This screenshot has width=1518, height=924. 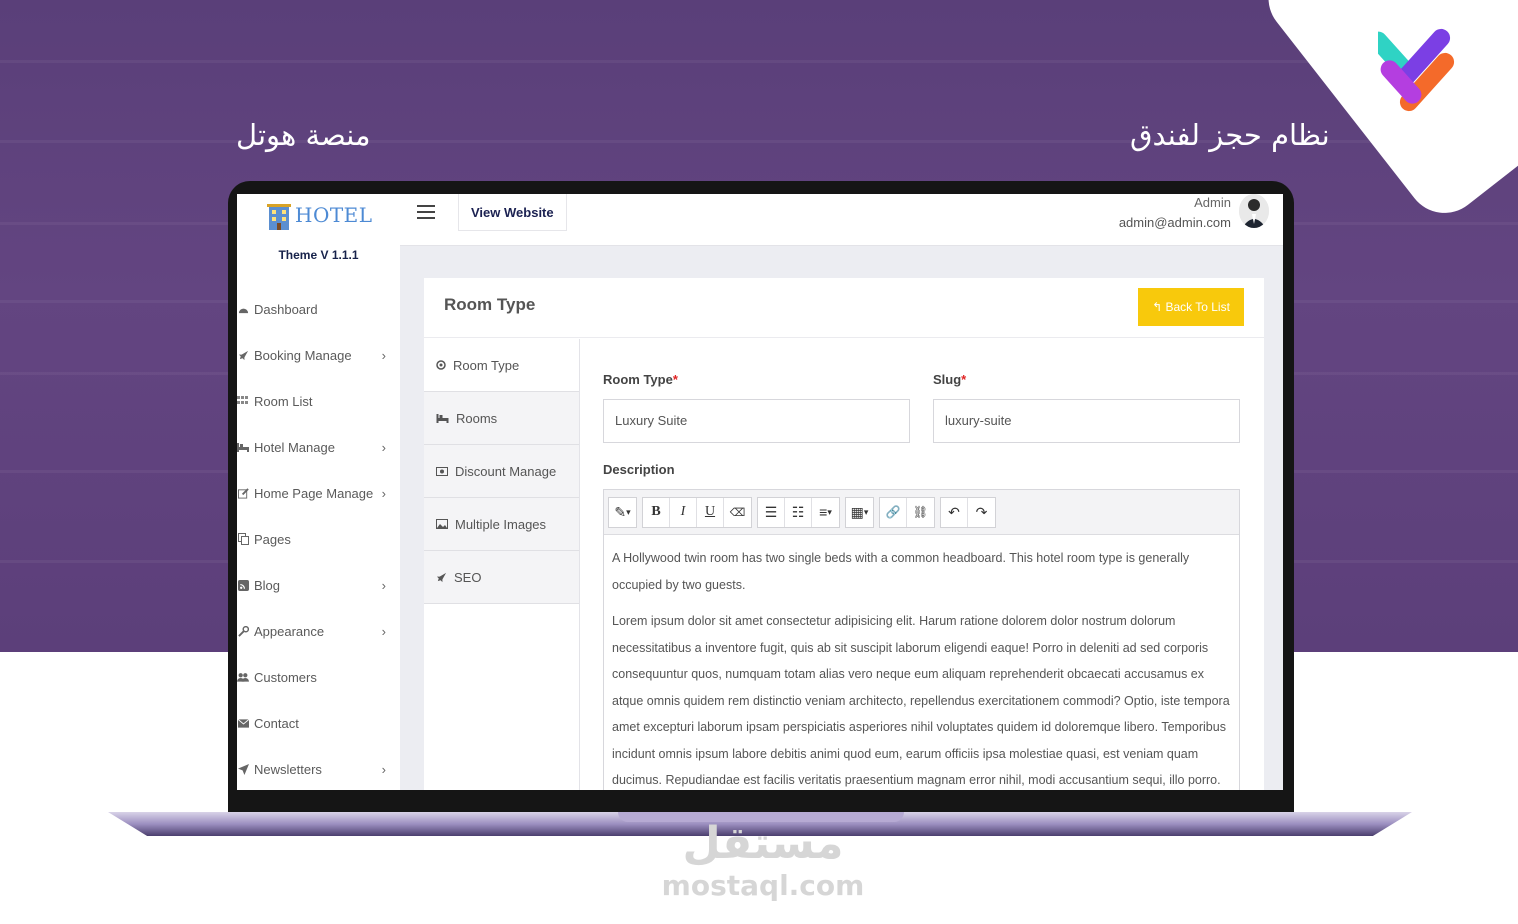 I want to click on sidebar-item-label: Newsletters, so click(x=288, y=769).